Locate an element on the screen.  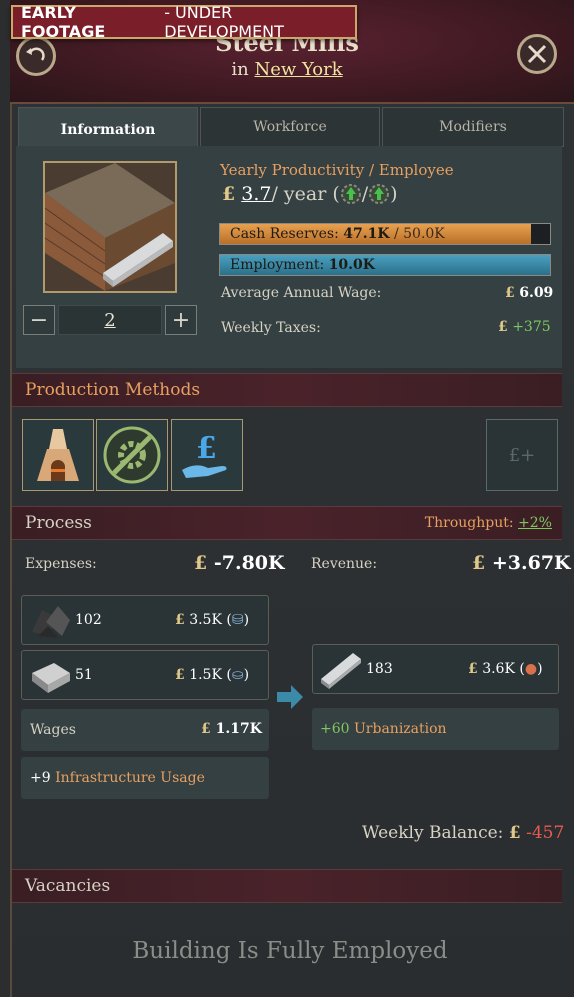
vacancies-header: Vacancies is located at coordinates (287, 886).